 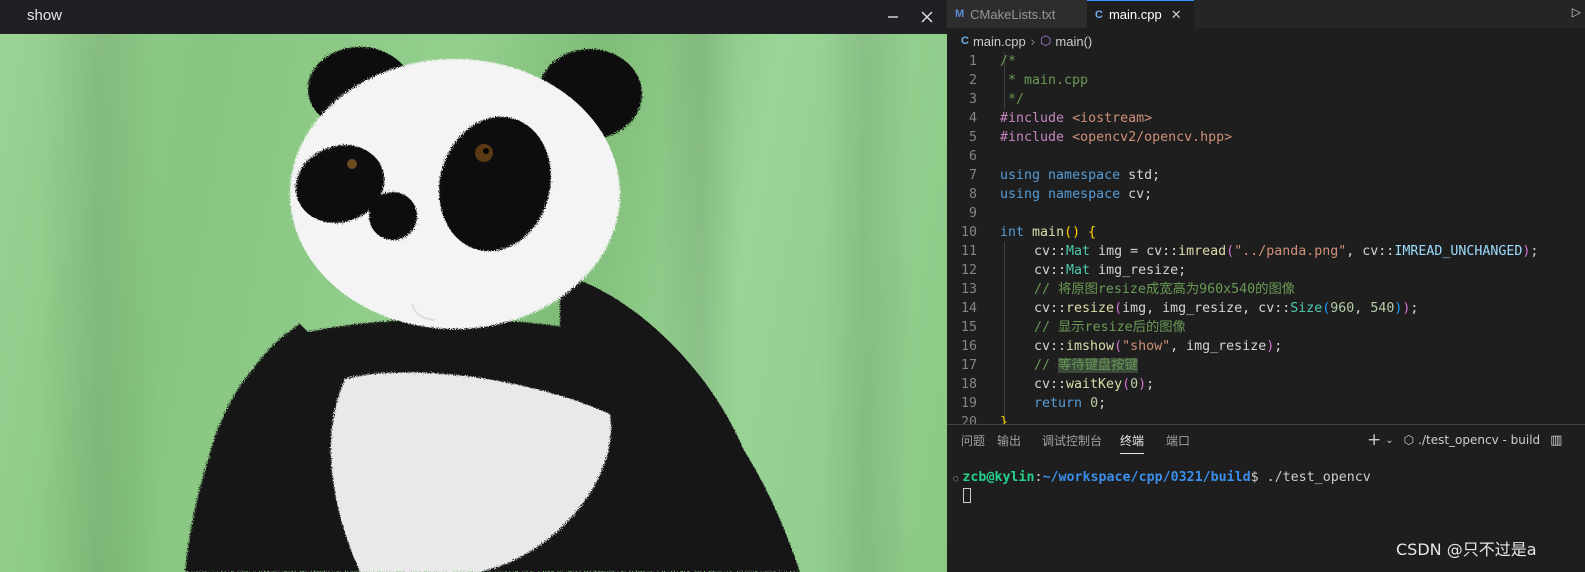 What do you see at coordinates (968, 251) in the screenshot?
I see `line-number: 11` at bounding box center [968, 251].